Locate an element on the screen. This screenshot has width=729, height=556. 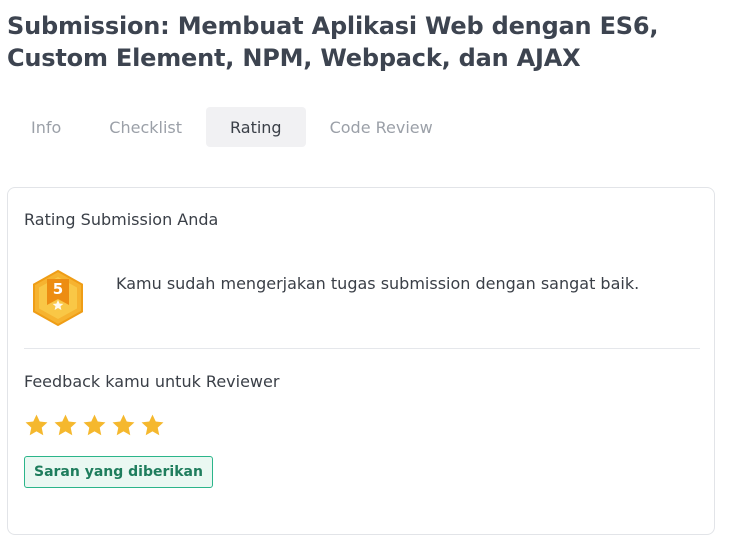
tab-code-review: Code Review is located at coordinates (381, 127).